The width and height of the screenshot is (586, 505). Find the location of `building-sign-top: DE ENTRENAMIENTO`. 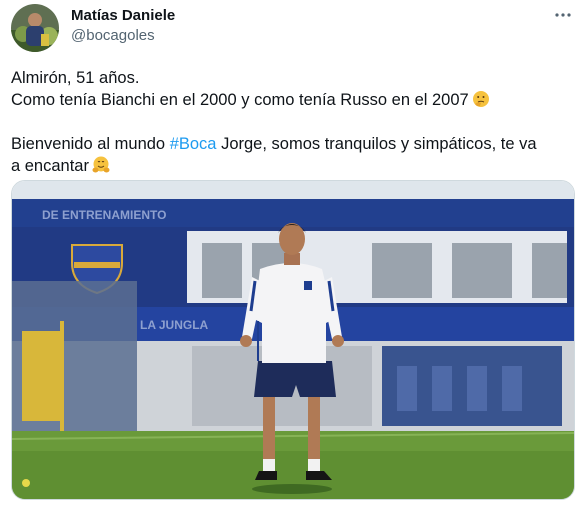

building-sign-top: DE ENTRENAMIENTO is located at coordinates (104, 215).